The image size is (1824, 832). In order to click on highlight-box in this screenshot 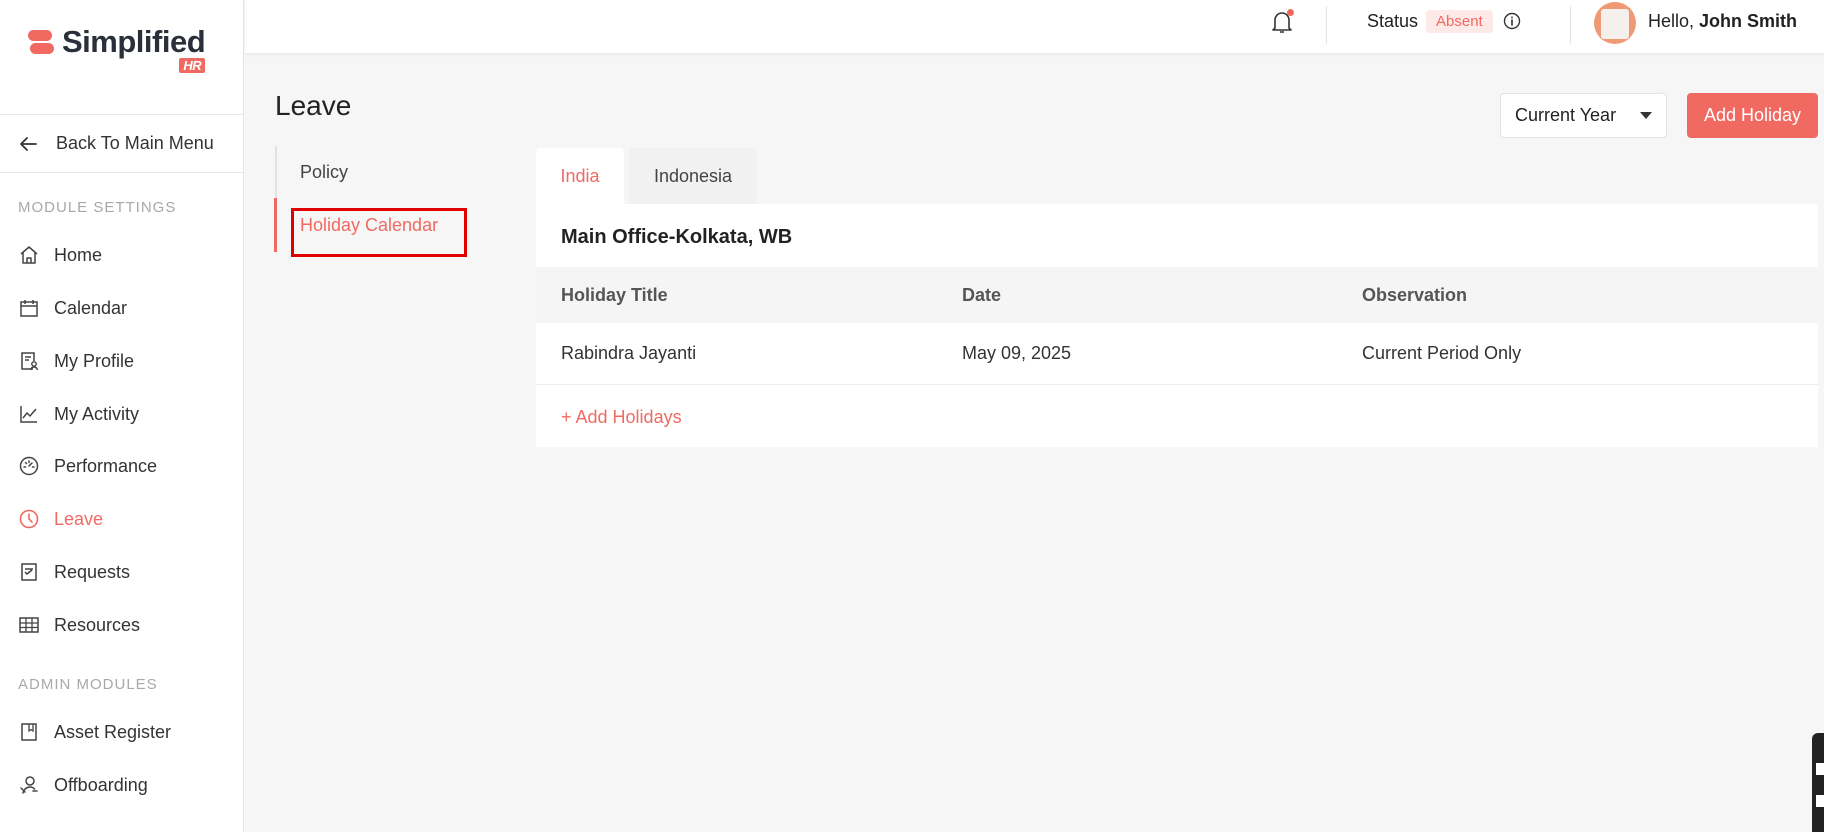, I will do `click(379, 232)`.